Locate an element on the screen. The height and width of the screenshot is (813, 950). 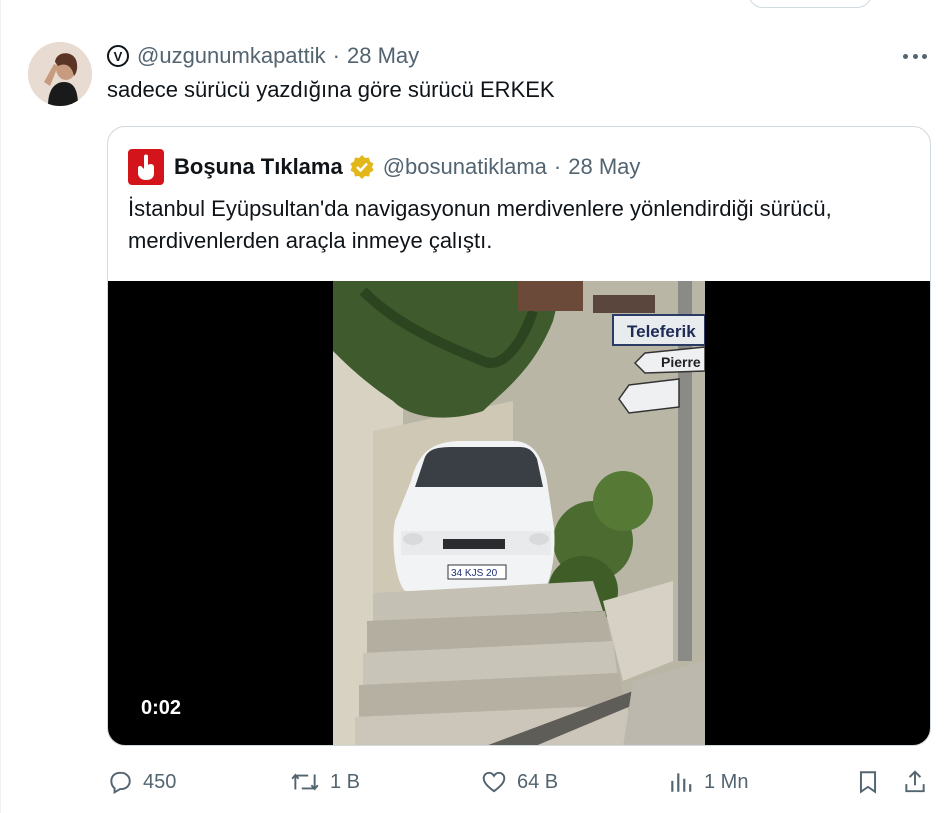
bookmark-icon is located at coordinates (868, 782).